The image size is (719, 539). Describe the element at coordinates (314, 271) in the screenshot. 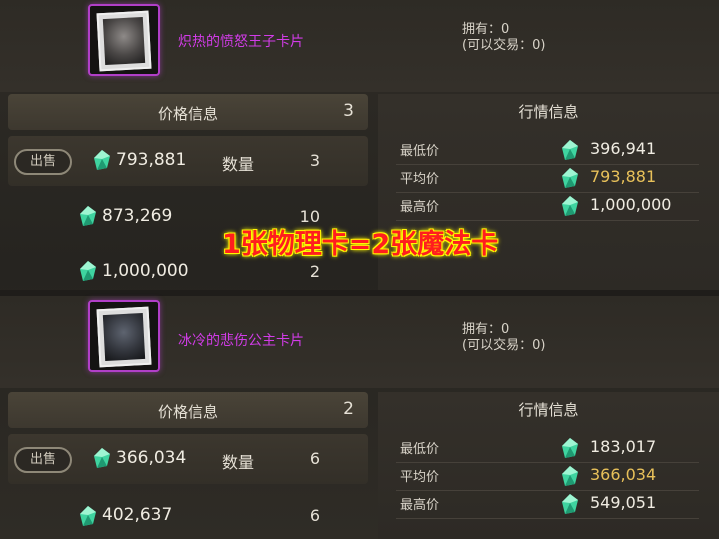

I see `listing-quantity: 2` at that location.